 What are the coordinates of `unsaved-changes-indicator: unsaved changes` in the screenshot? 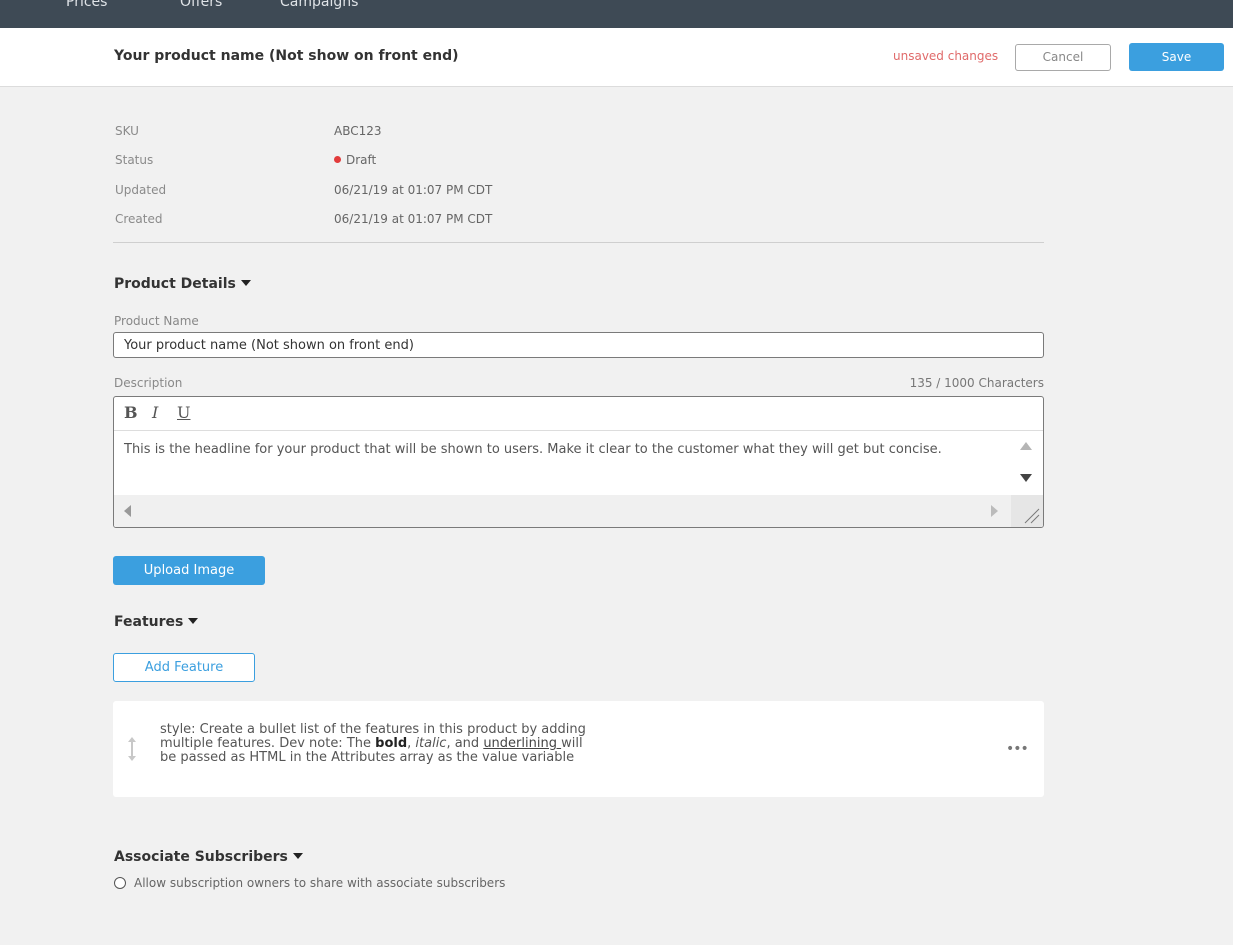 It's located at (946, 56).